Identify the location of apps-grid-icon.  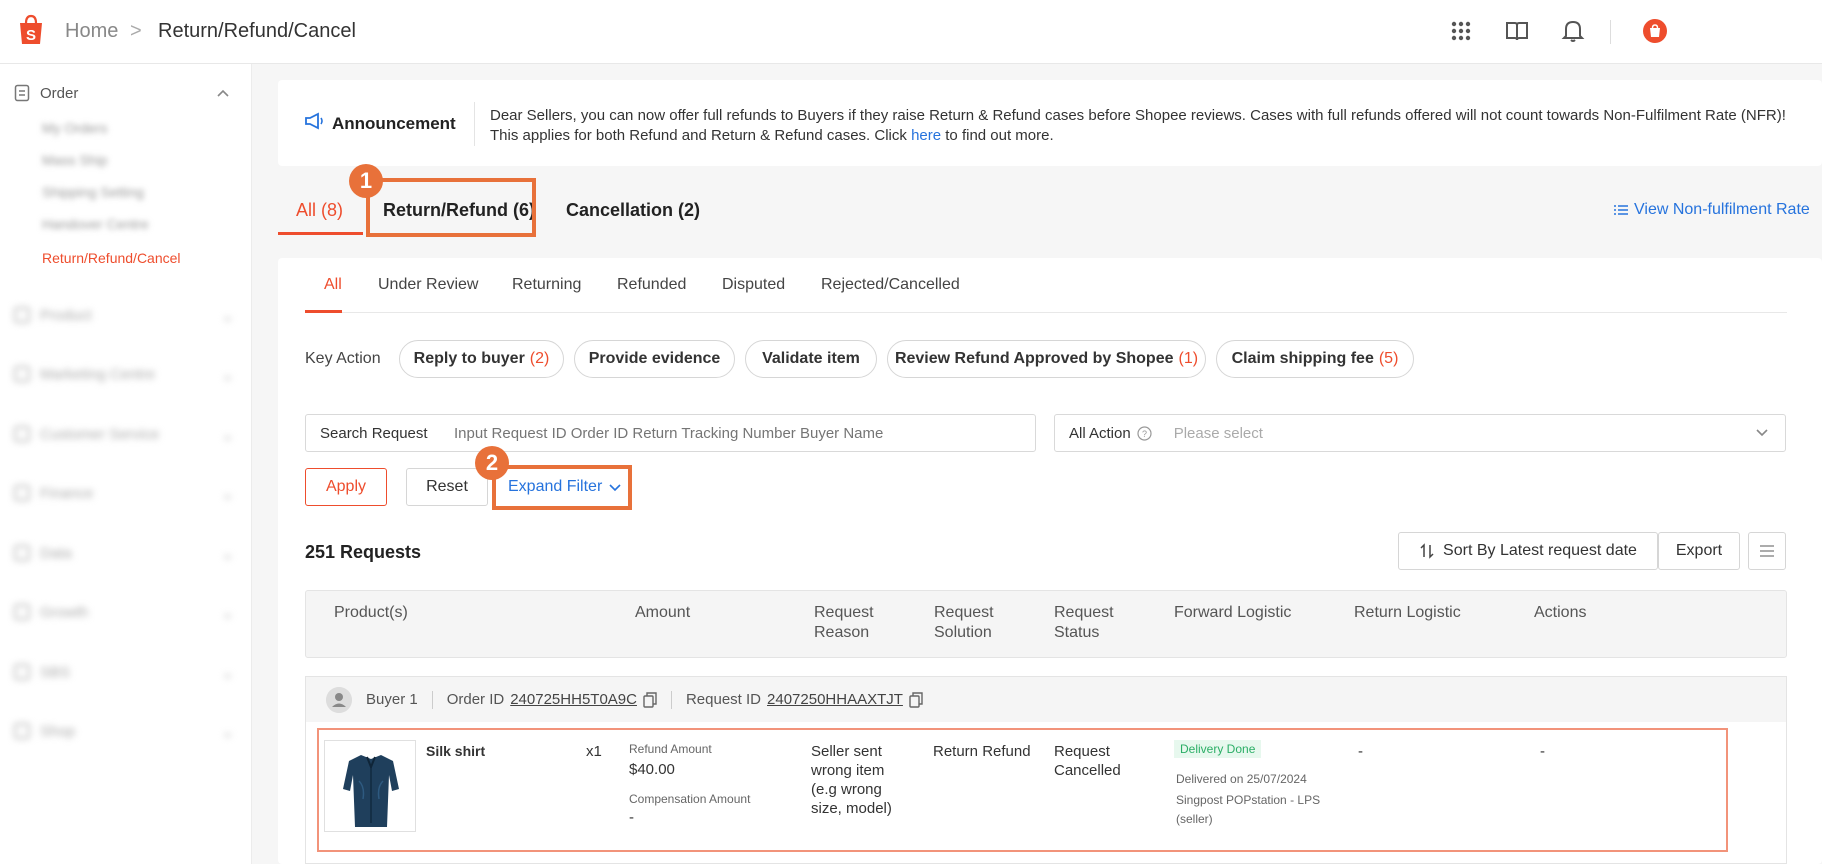
(1461, 31).